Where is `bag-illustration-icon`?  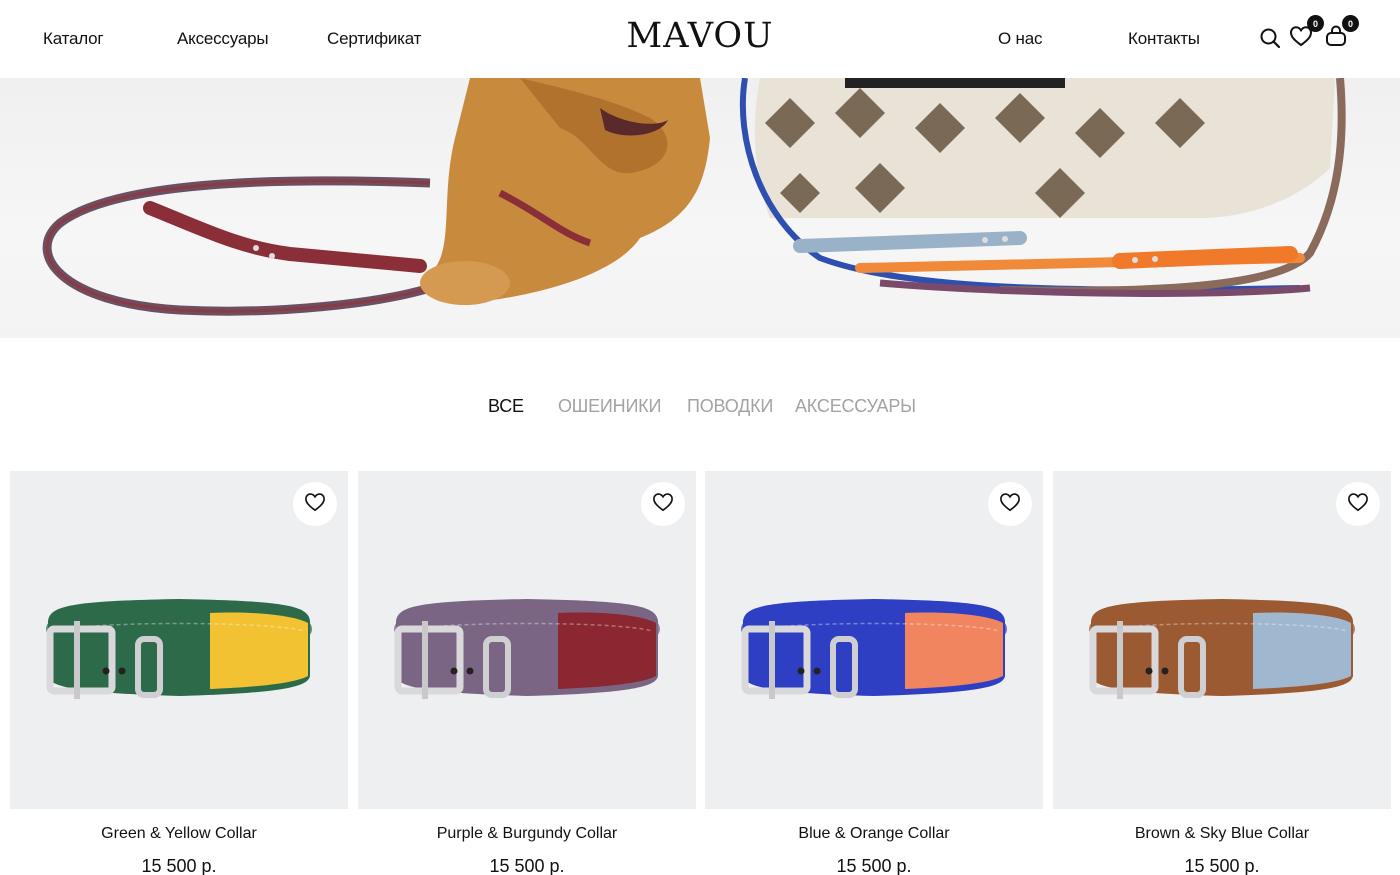
bag-illustration-icon is located at coordinates (1044, 148).